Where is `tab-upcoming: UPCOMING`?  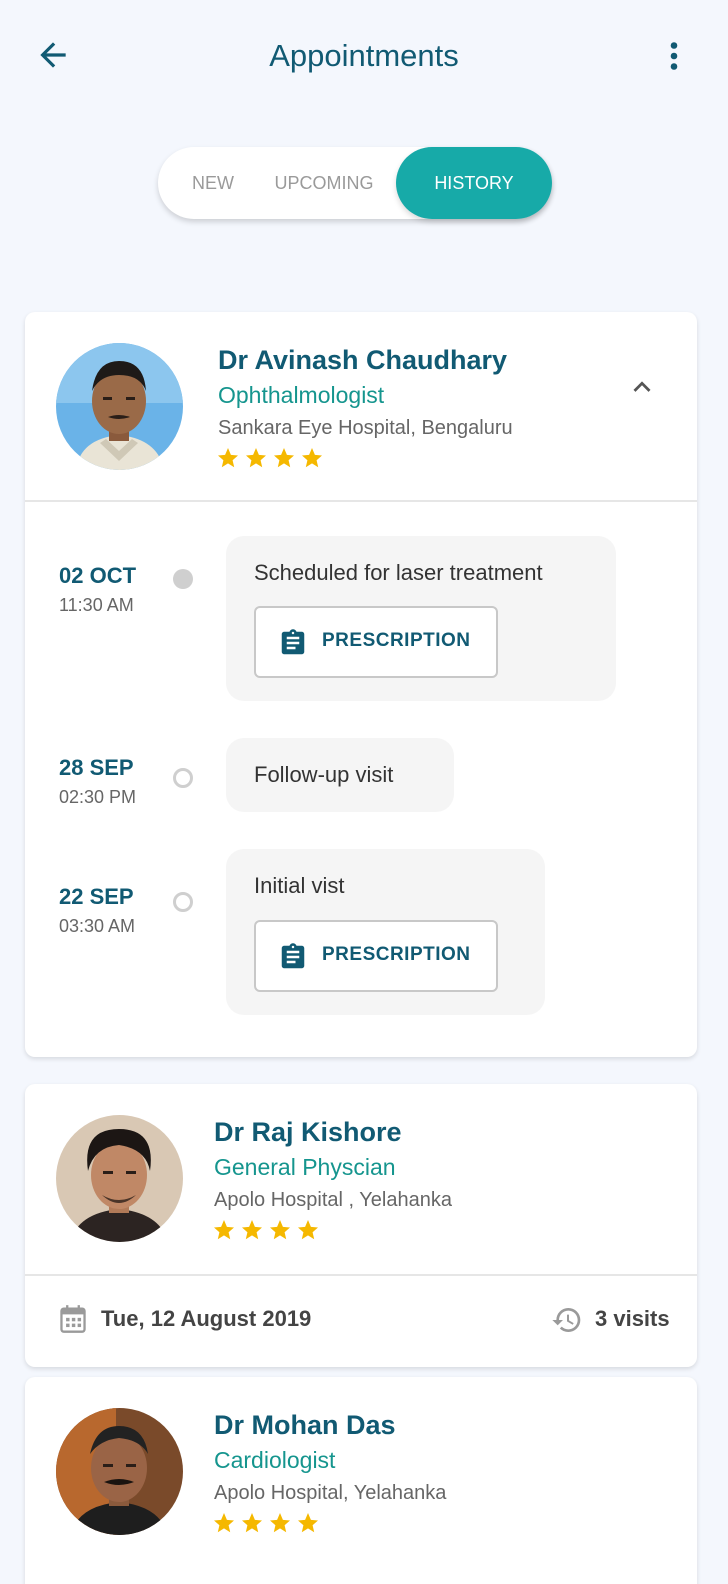
tab-upcoming: UPCOMING is located at coordinates (324, 183).